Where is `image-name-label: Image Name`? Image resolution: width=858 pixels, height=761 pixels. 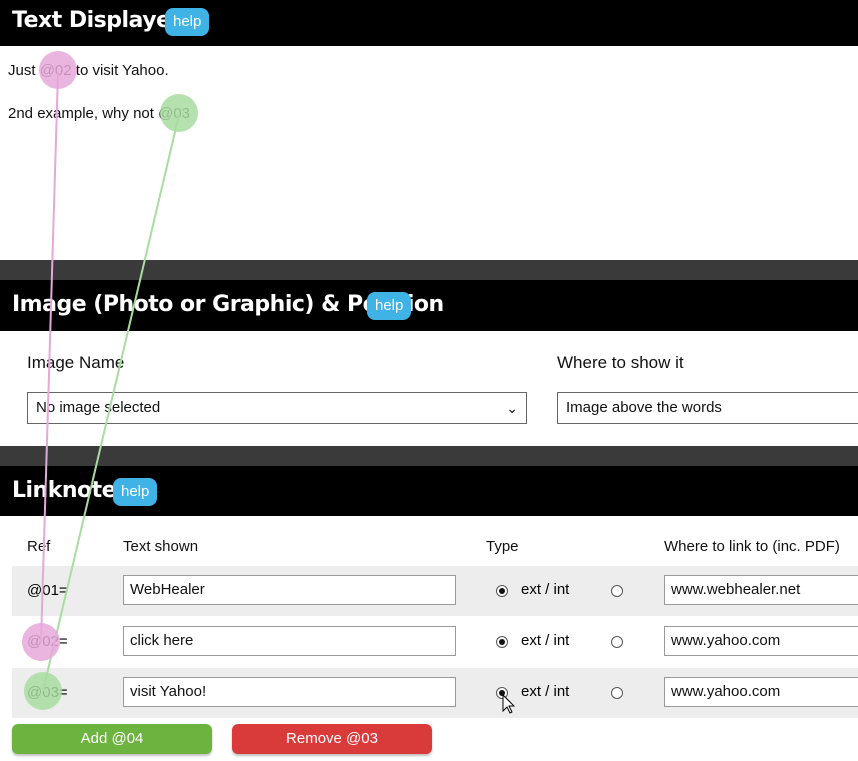 image-name-label: Image Name is located at coordinates (76, 362).